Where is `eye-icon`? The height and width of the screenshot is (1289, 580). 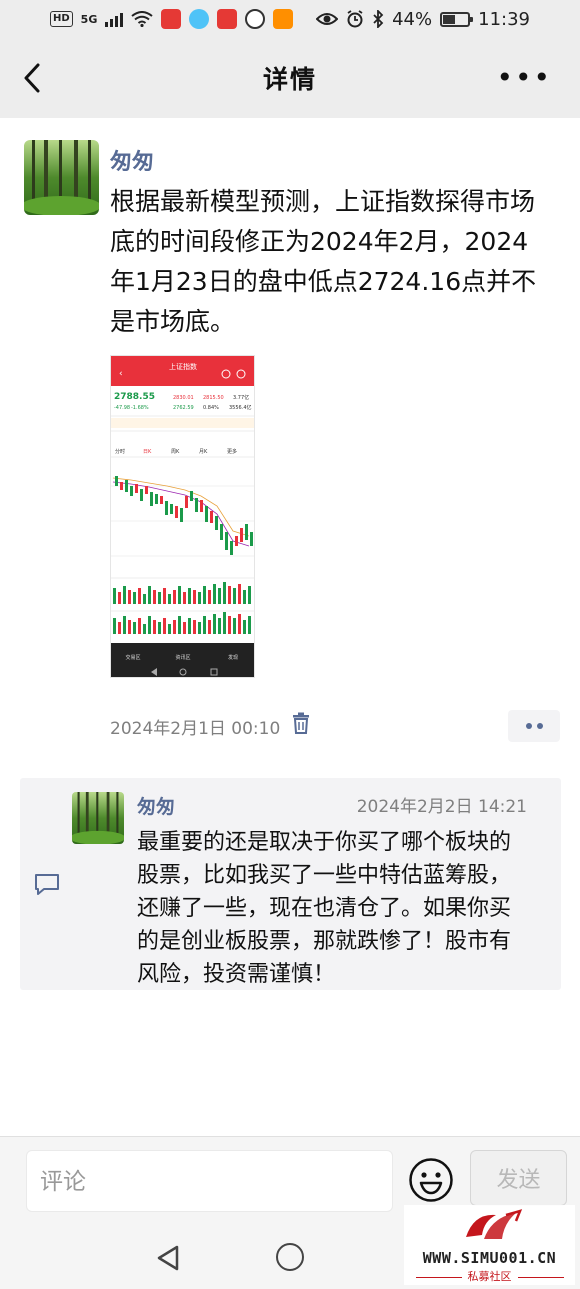 eye-icon is located at coordinates (327, 19).